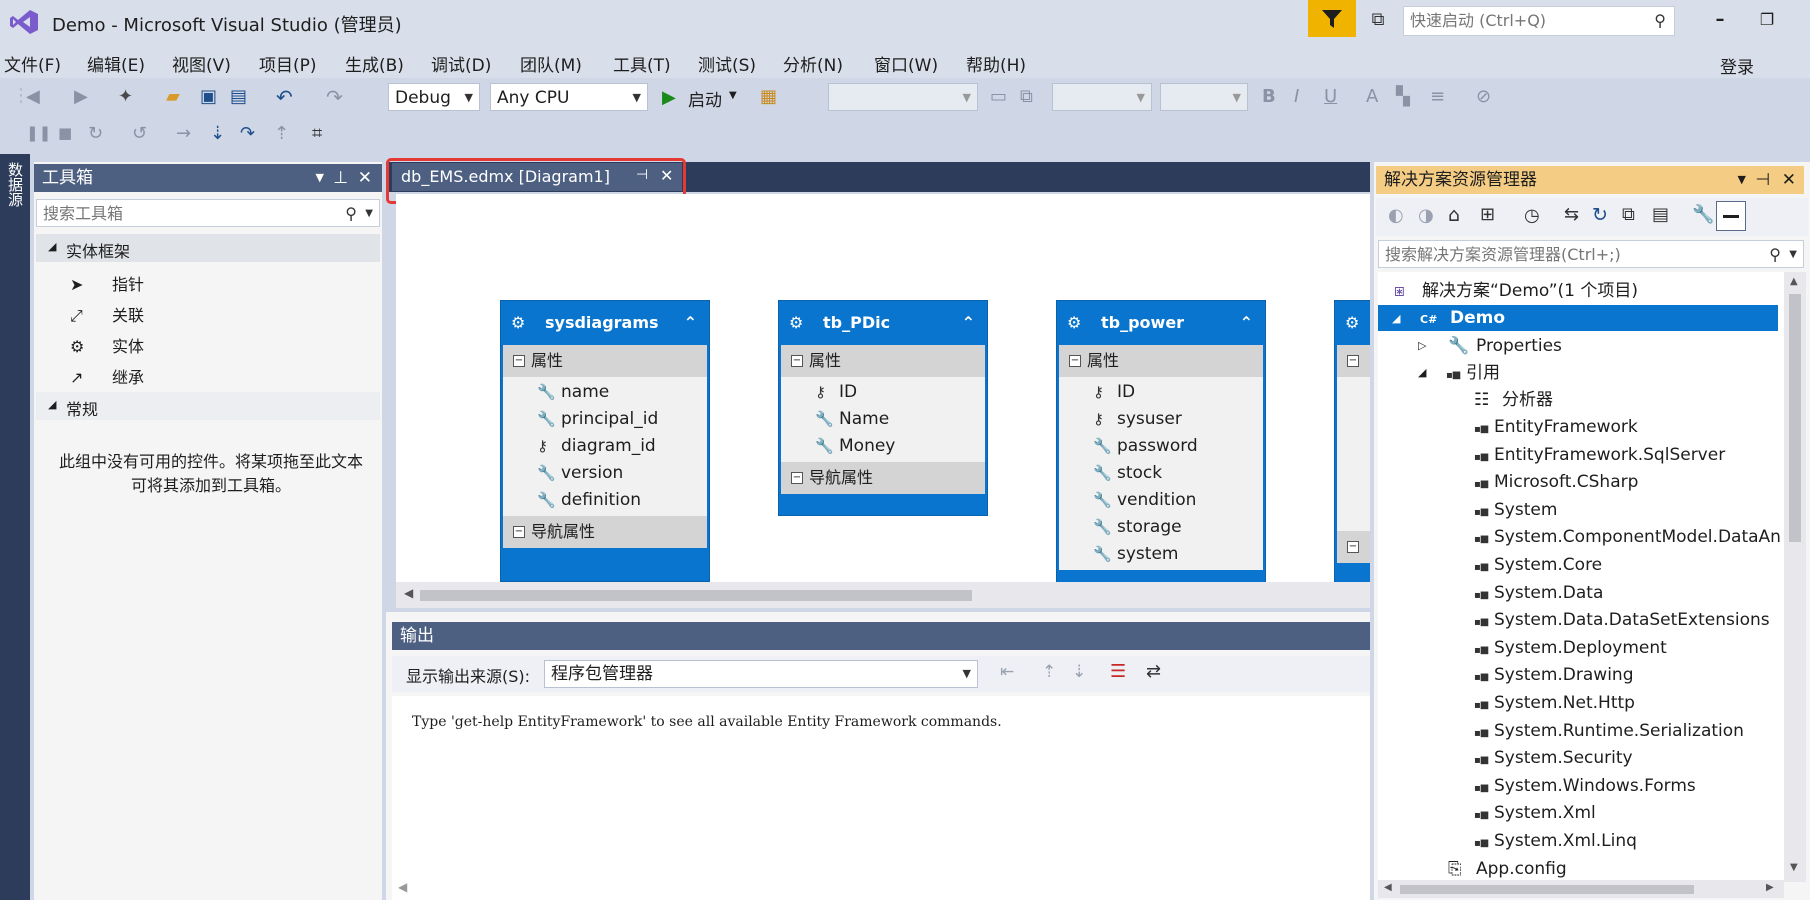 The width and height of the screenshot is (1810, 900). What do you see at coordinates (1487, 214) in the screenshot?
I see `sync-view-icon: ⊞` at bounding box center [1487, 214].